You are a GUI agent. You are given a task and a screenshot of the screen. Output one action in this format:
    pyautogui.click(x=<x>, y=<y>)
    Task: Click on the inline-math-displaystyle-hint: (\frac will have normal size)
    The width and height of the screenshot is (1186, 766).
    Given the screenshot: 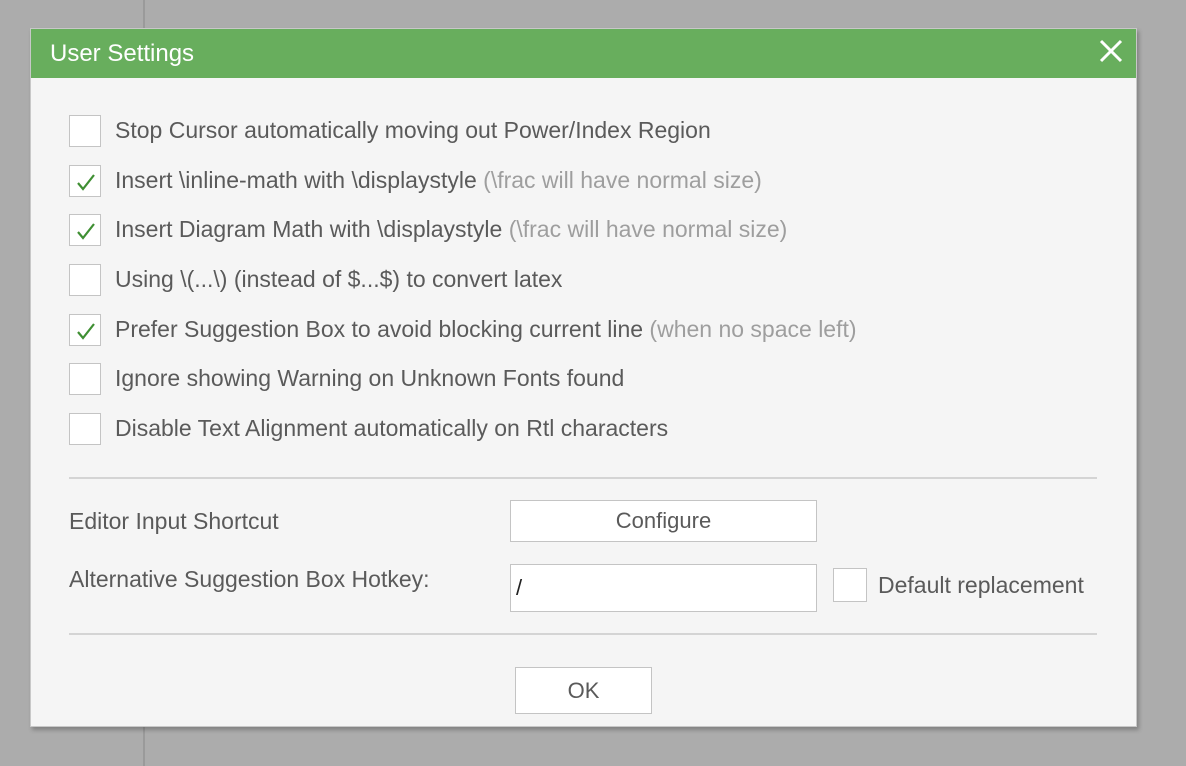 What is the action you would take?
    pyautogui.click(x=622, y=179)
    